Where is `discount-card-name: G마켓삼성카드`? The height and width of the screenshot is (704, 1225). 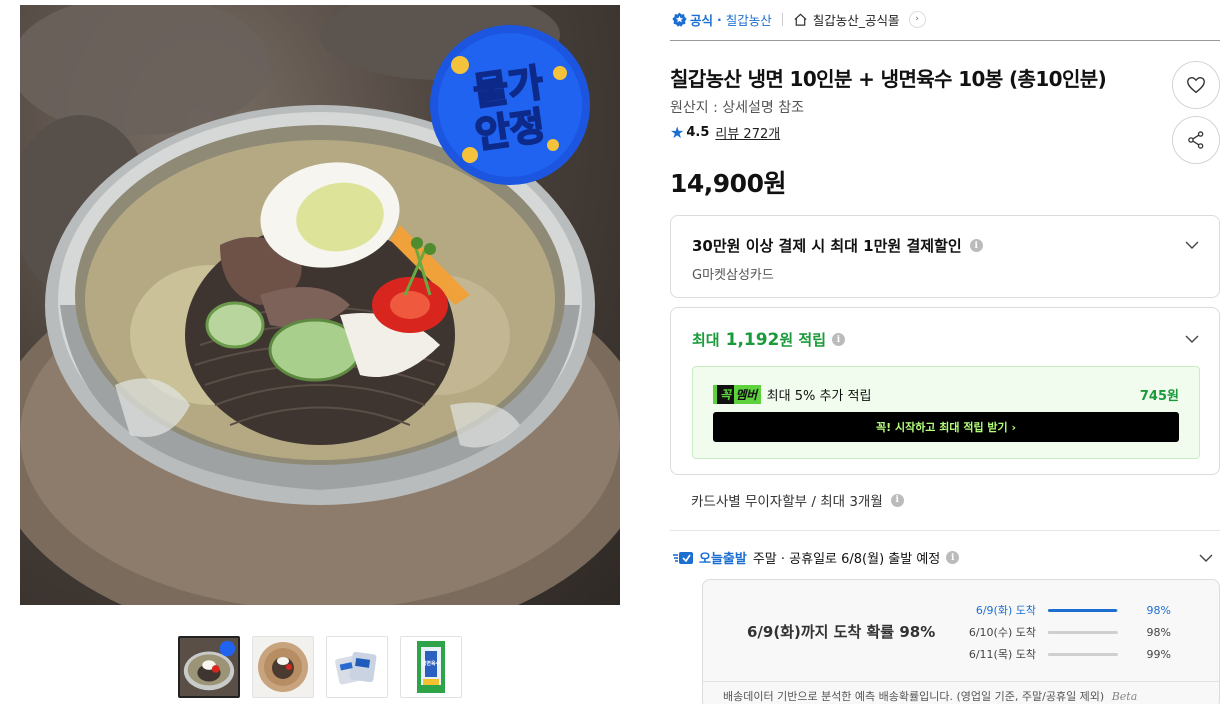
discount-card-name: G마켓삼성카드 is located at coordinates (733, 275).